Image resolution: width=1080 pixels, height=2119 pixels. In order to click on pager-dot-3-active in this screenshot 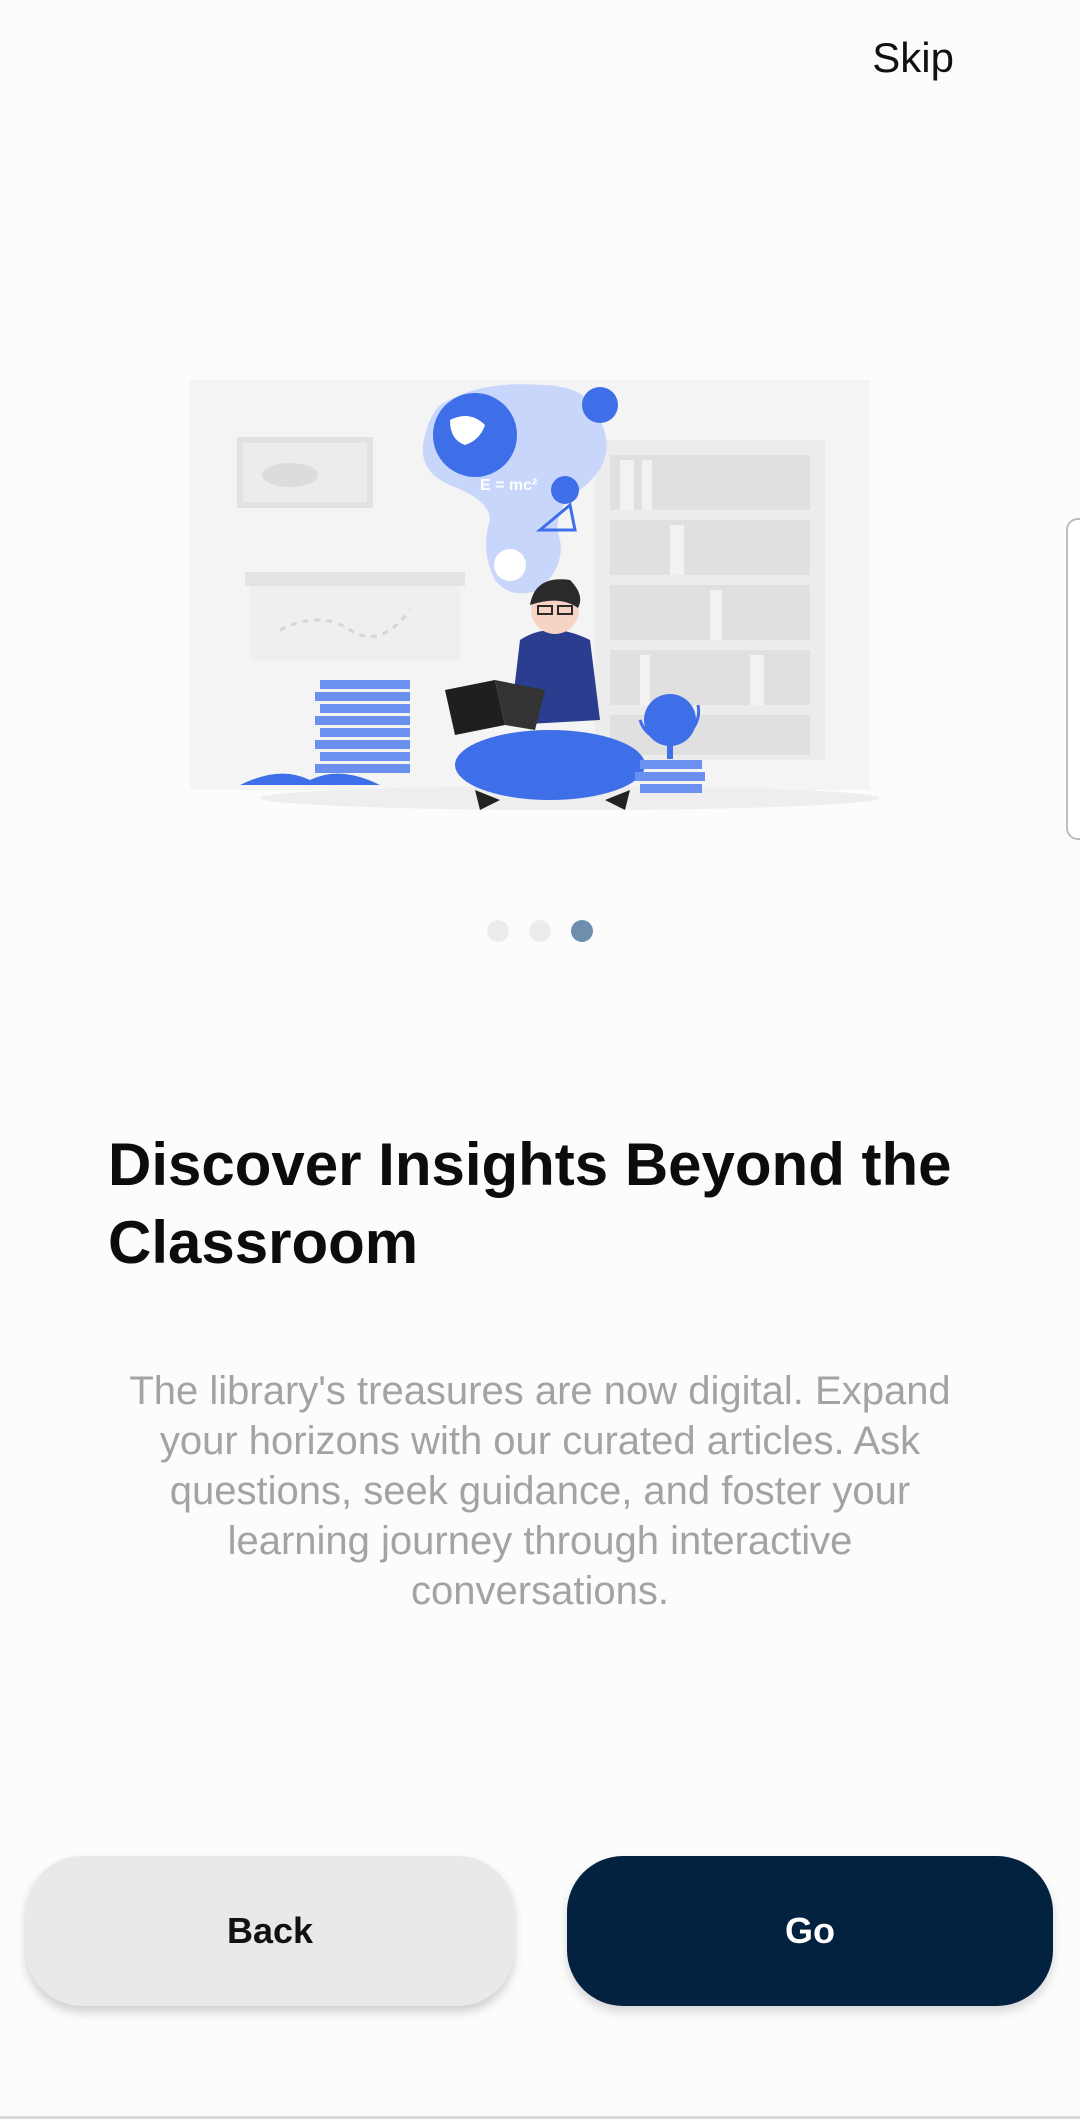, I will do `click(582, 931)`.